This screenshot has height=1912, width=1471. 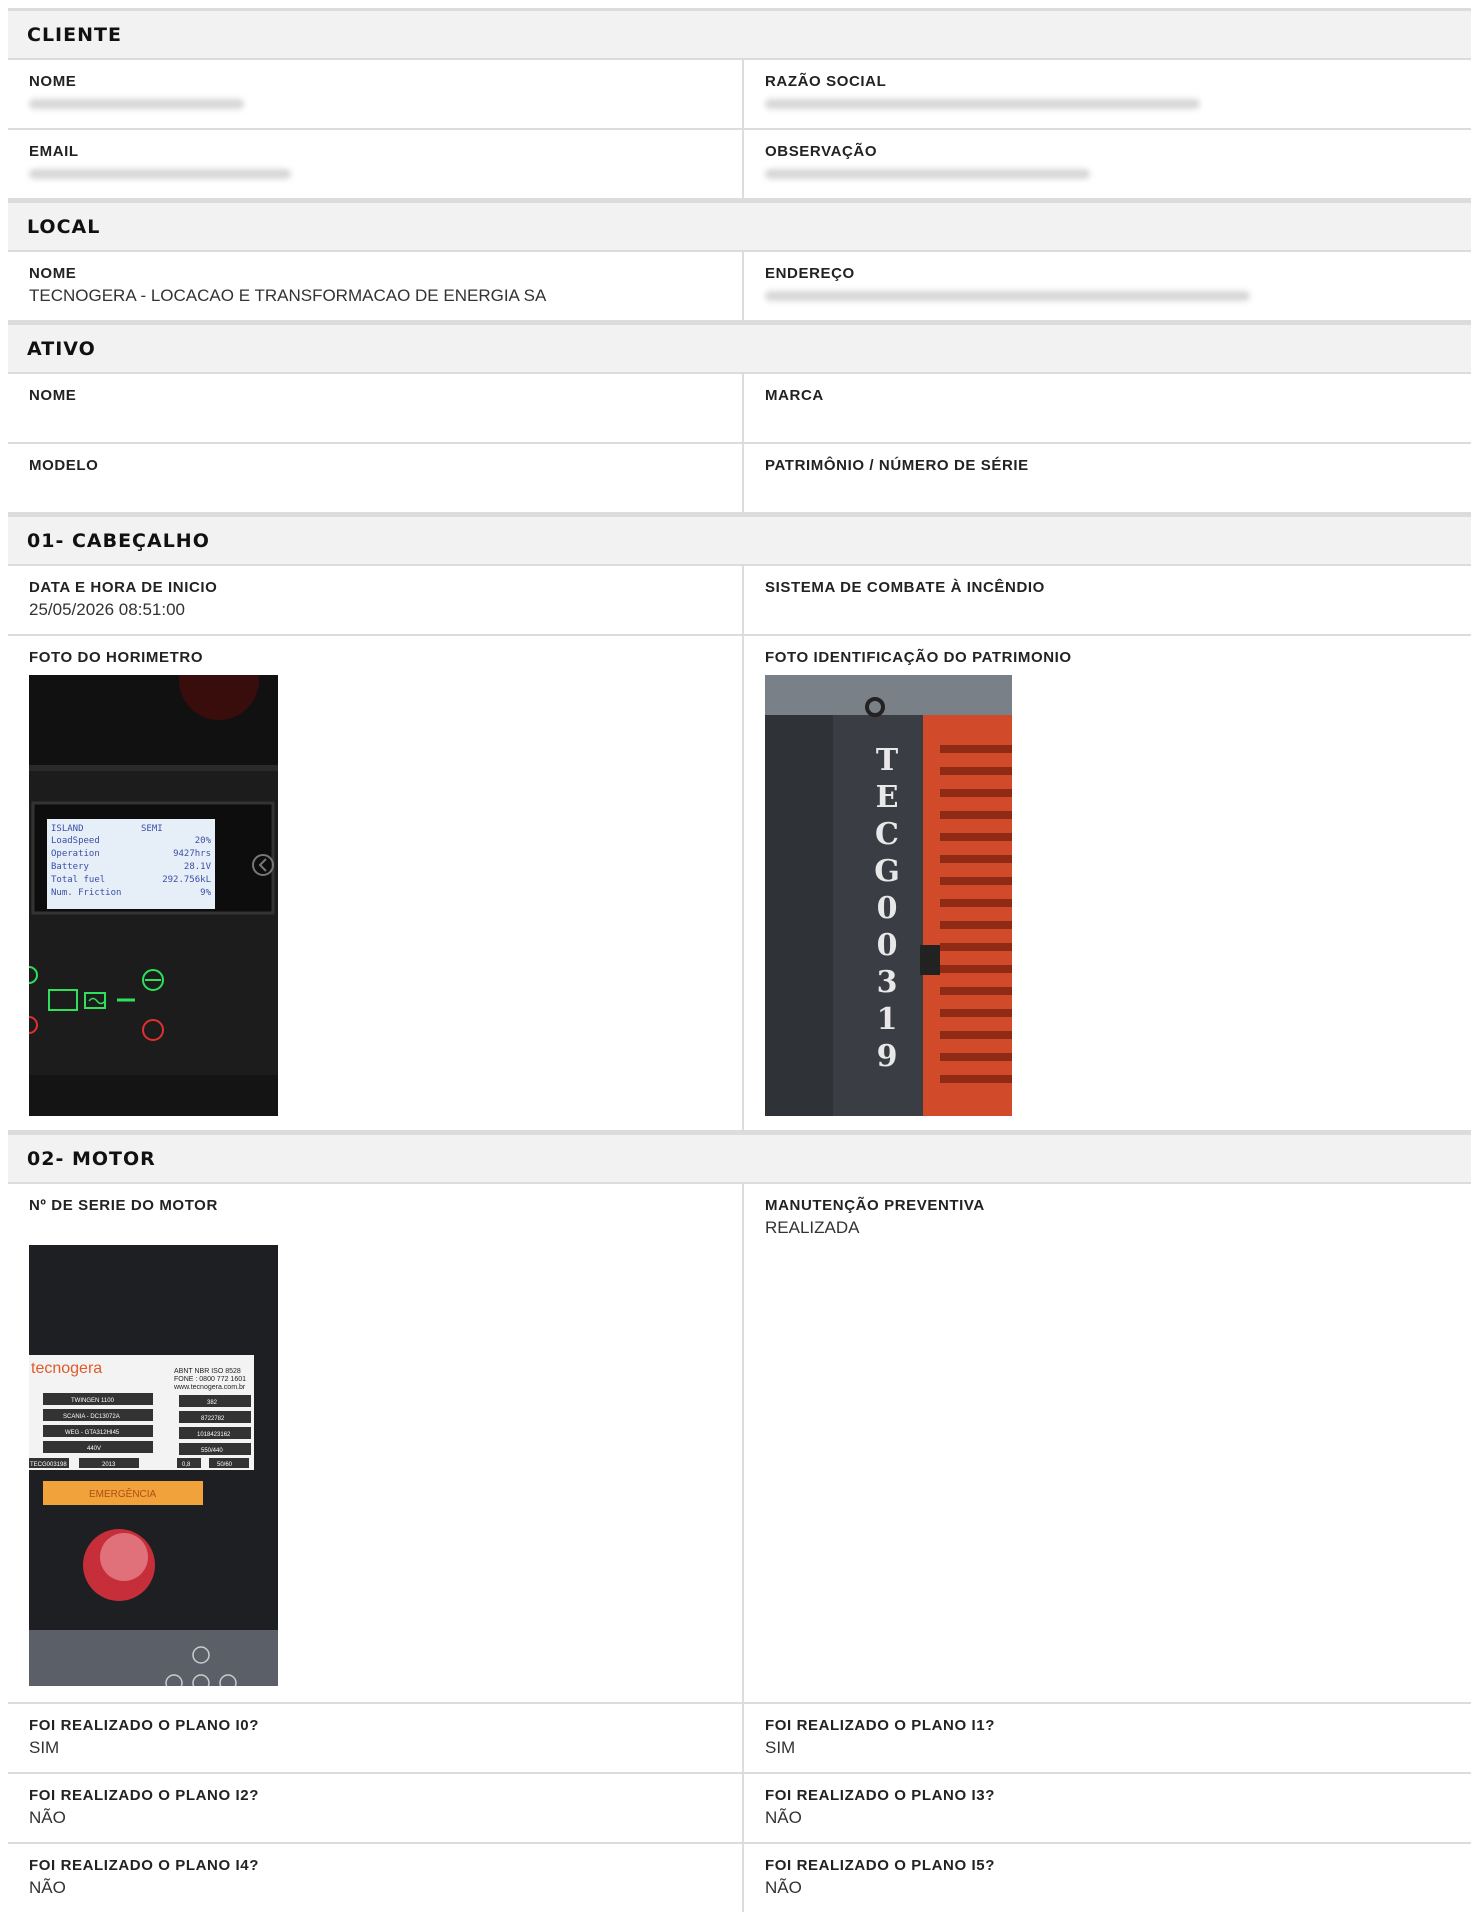 I want to click on plate-r1v: 382, so click(x=212, y=1403).